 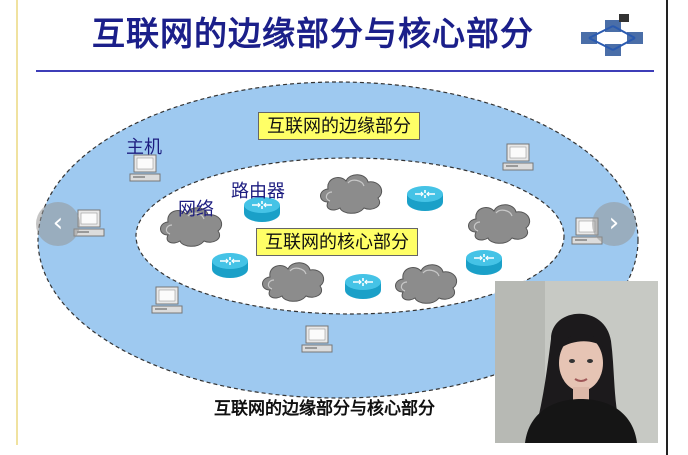 I want to click on slide-caption: 互联网的边缘部分与核心部分, so click(x=324, y=409).